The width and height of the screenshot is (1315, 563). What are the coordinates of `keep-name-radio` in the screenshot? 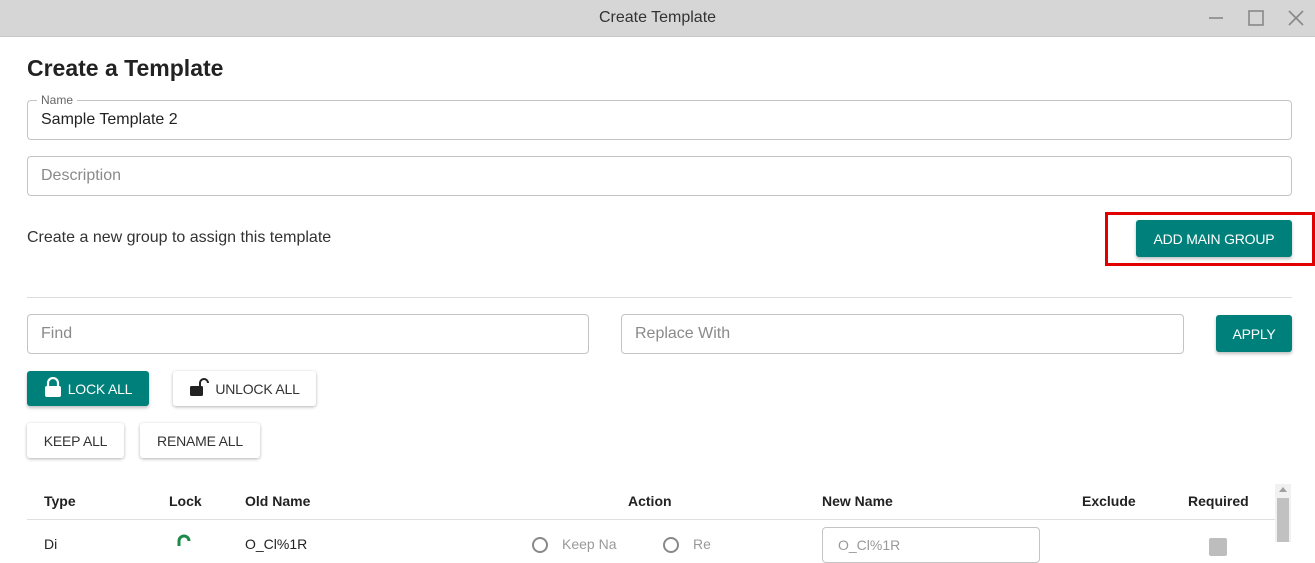 It's located at (540, 545).